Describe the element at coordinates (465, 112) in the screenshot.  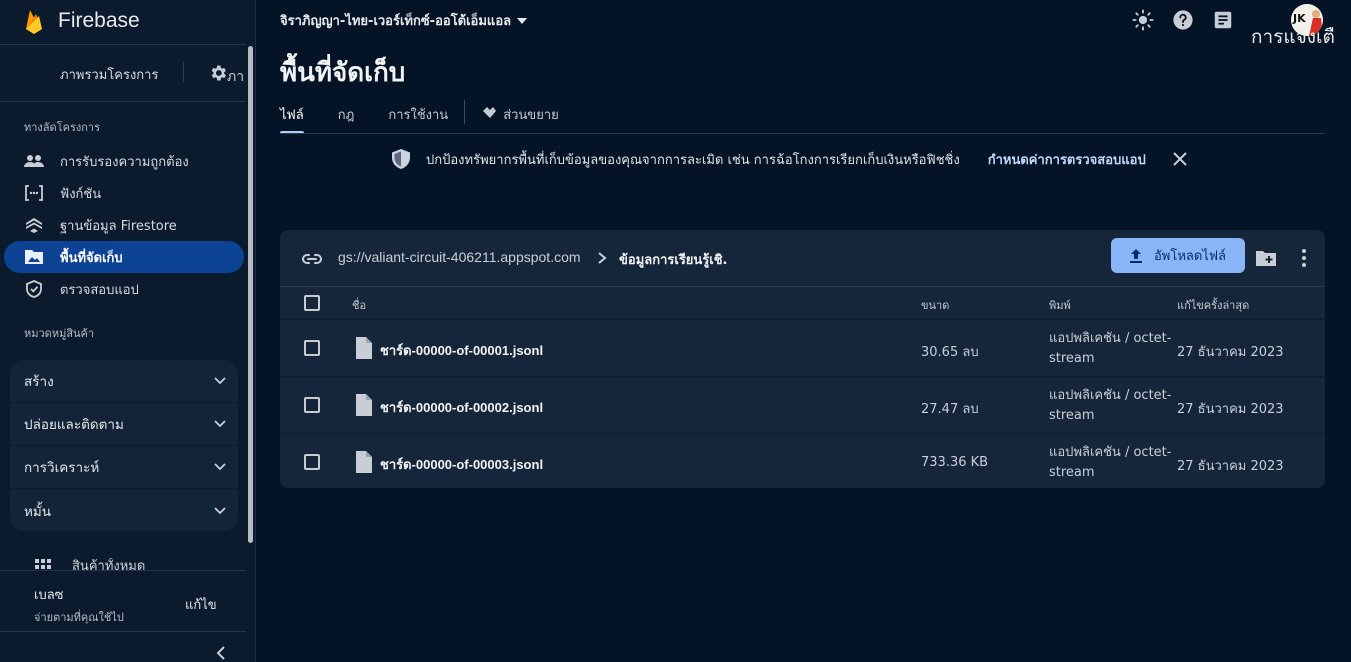
I see `tab-divider` at that location.